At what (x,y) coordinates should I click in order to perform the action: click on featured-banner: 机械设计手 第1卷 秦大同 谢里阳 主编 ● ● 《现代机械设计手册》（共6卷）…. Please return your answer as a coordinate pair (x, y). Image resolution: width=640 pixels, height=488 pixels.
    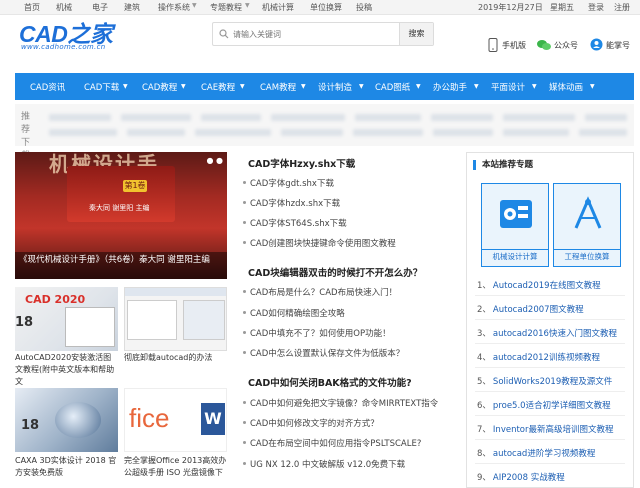
    Looking at the image, I should click on (121, 215).